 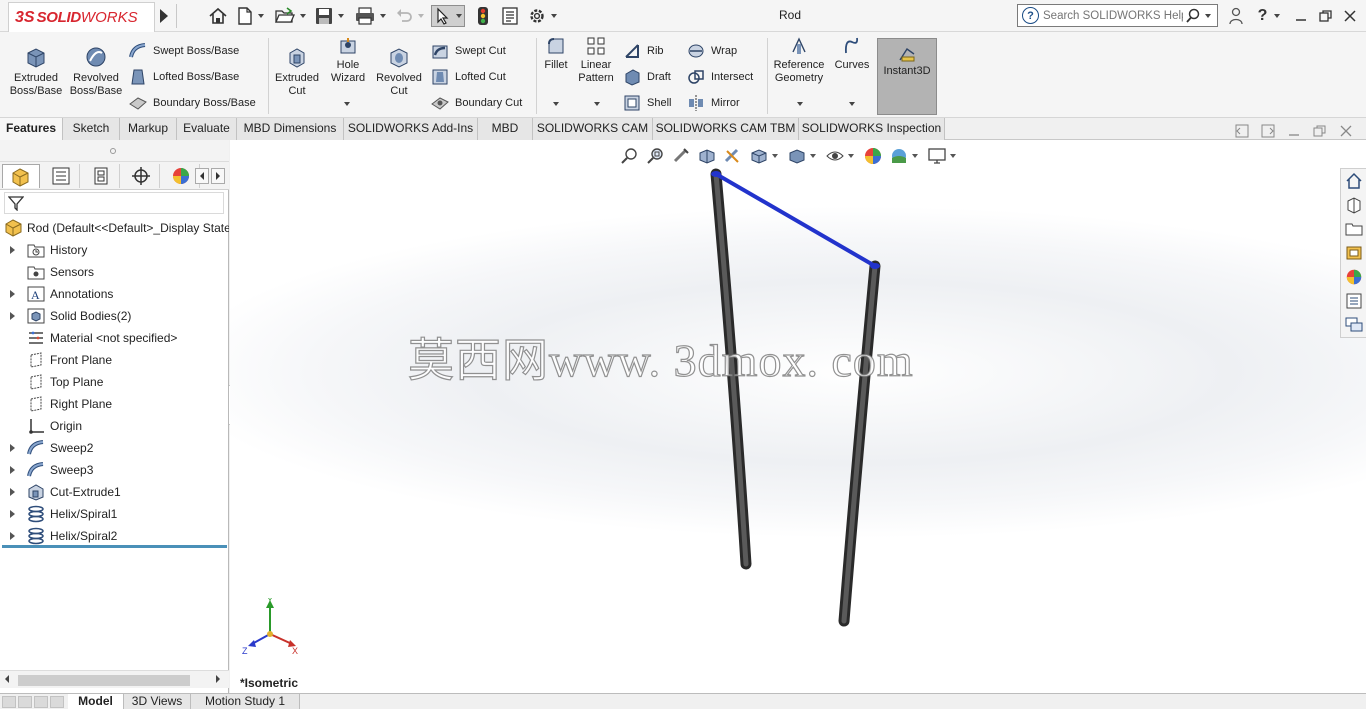 What do you see at coordinates (202, 176) in the screenshot?
I see `panel-tab-scroll-left` at bounding box center [202, 176].